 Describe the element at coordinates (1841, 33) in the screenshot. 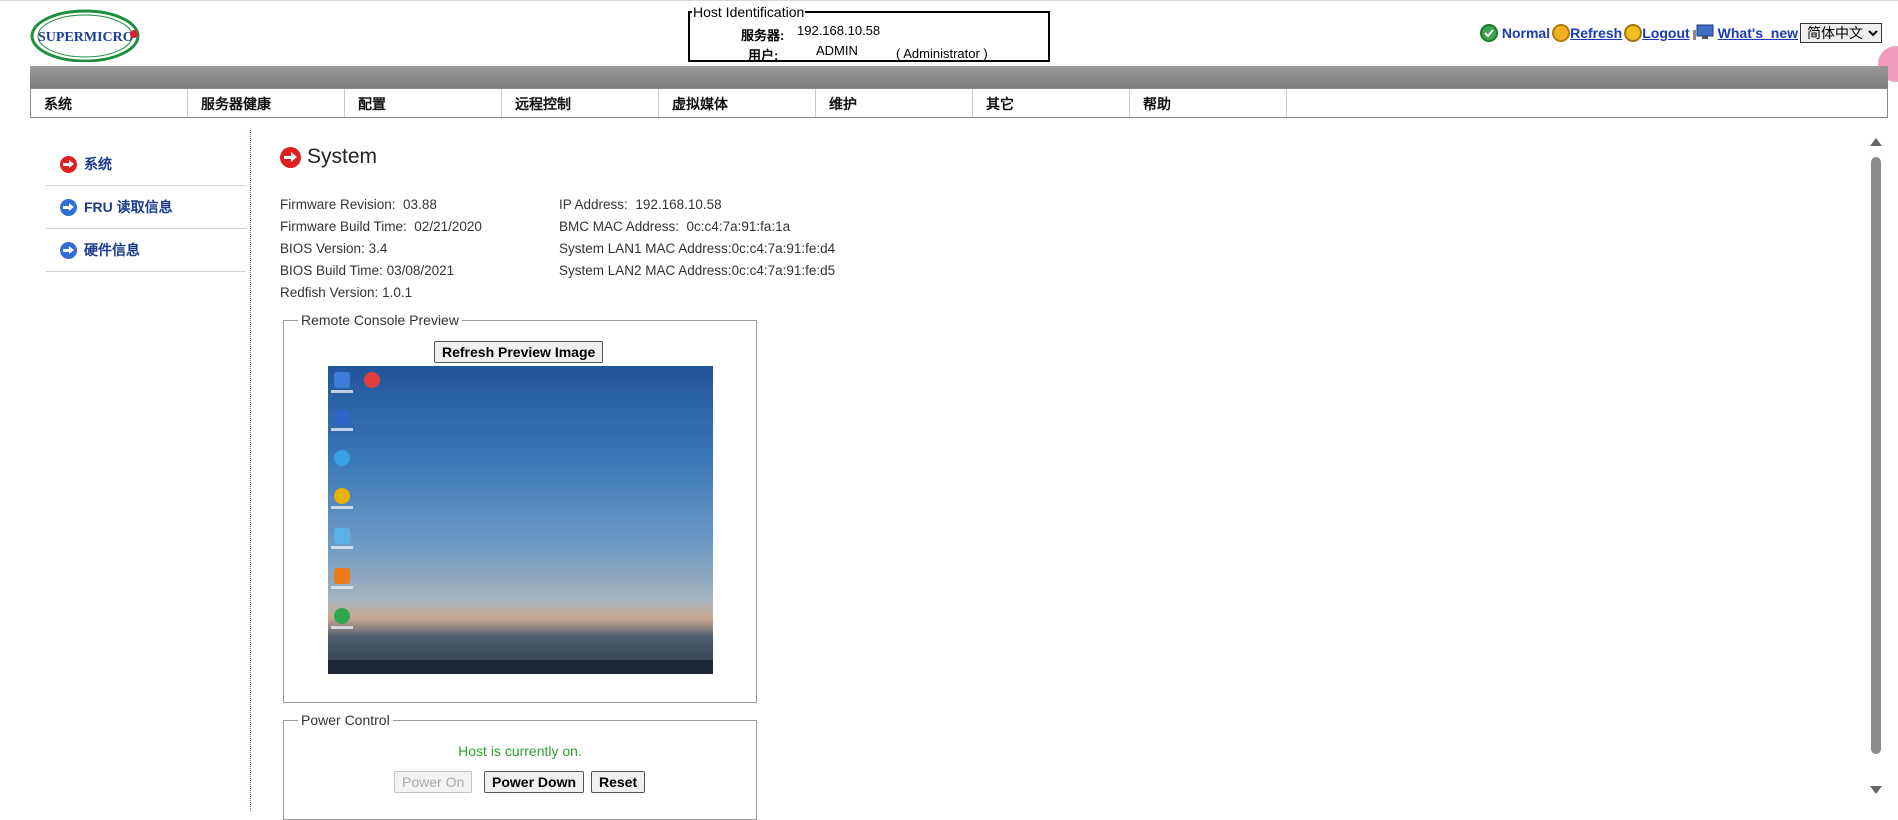

I see `language-select: 简体中文` at that location.